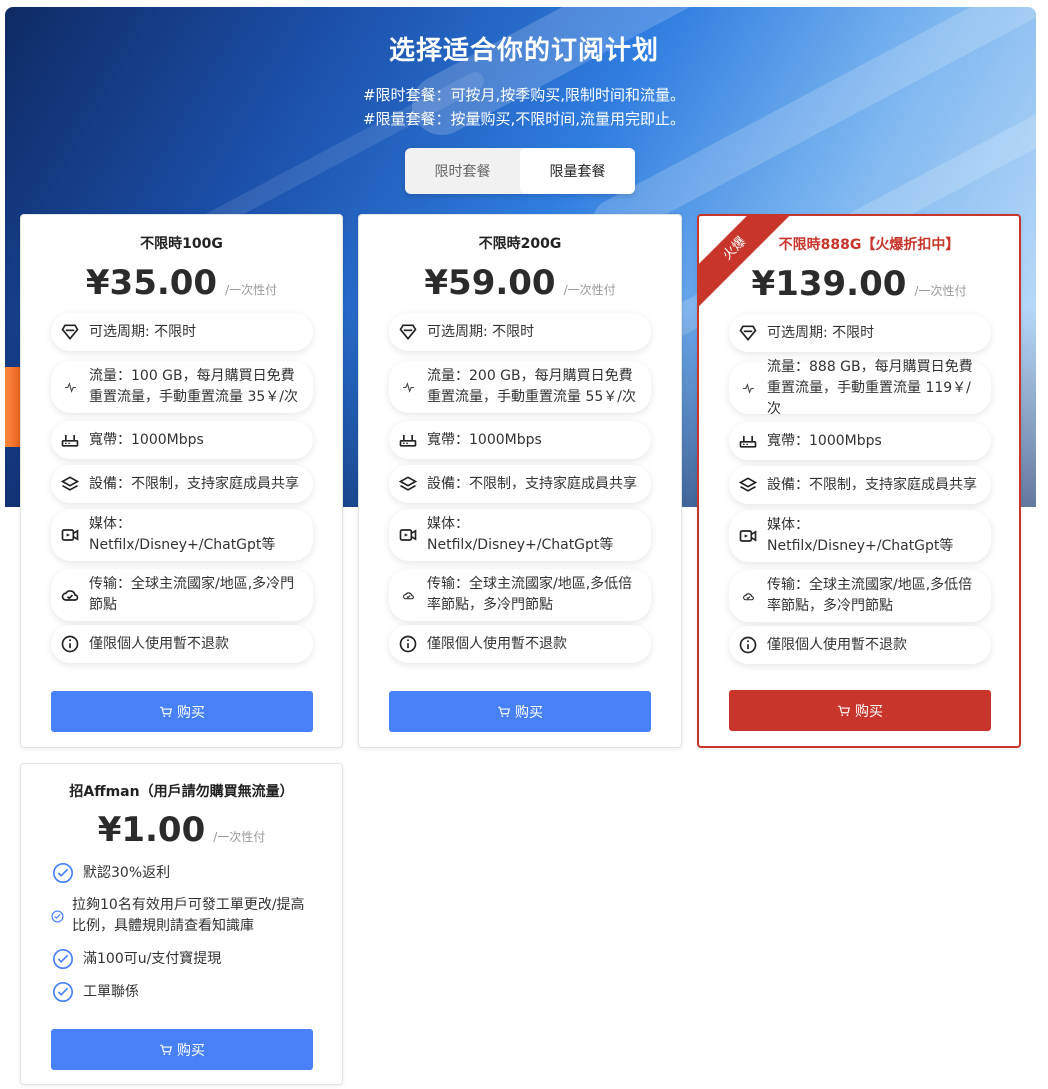 This screenshot has width=1048, height=1089. I want to click on plan-name: 不限時200G, so click(520, 244).